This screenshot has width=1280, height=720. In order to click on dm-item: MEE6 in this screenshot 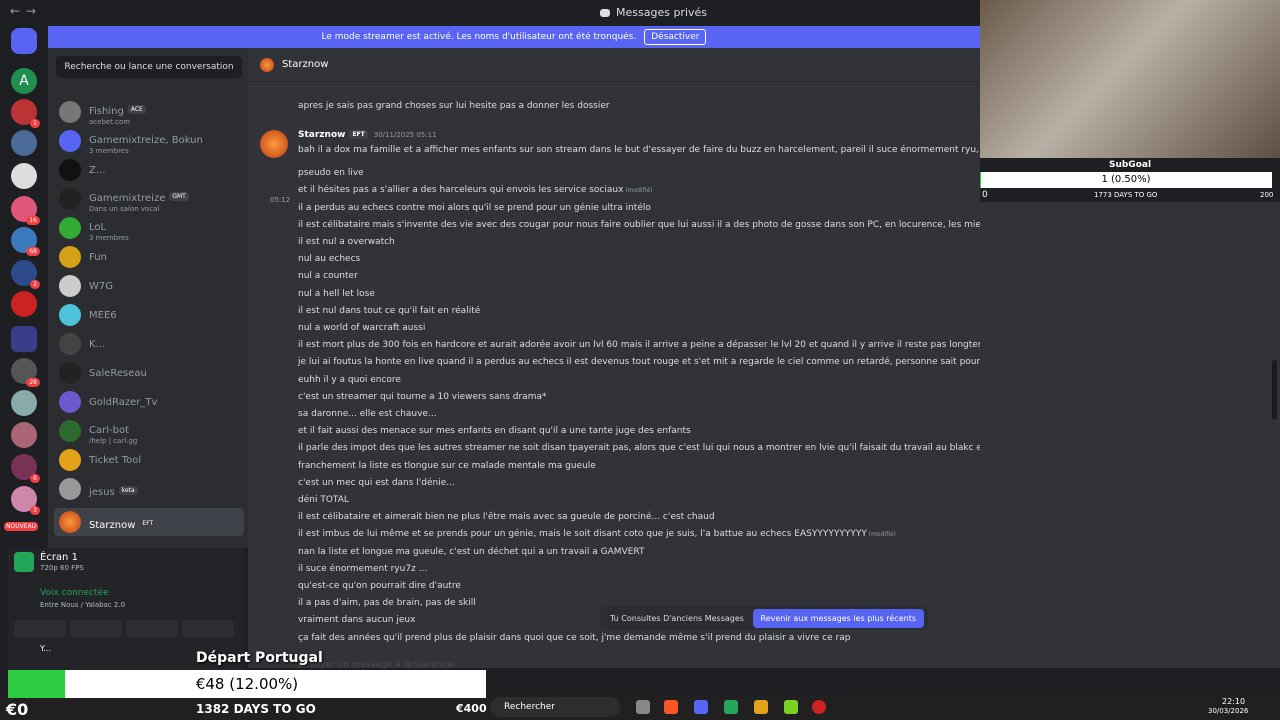, I will do `click(149, 315)`.